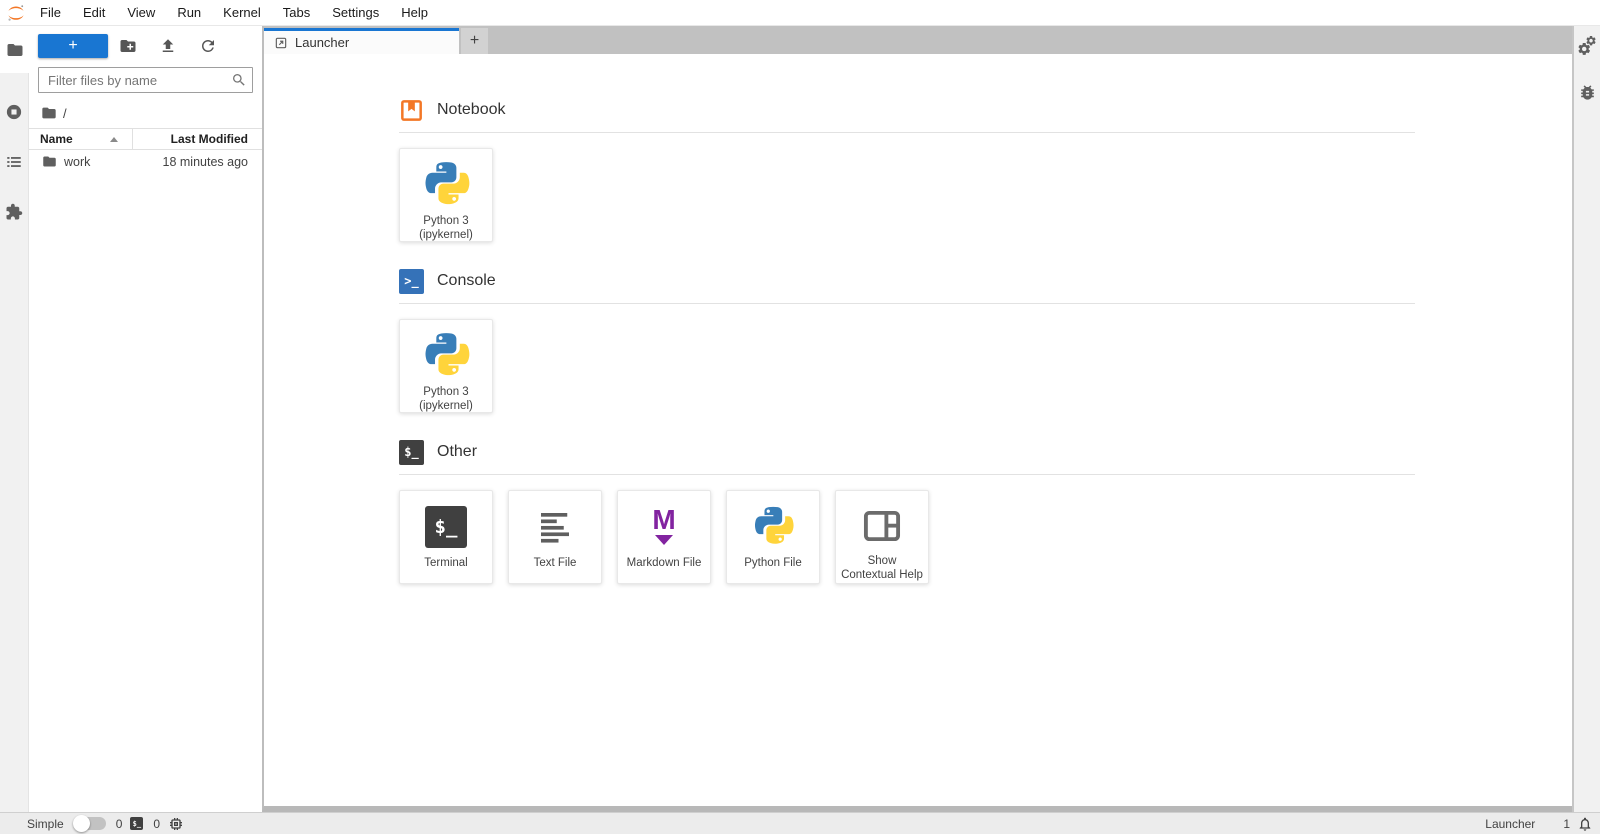 This screenshot has width=1600, height=834. I want to click on notification-count: 1, so click(1566, 823).